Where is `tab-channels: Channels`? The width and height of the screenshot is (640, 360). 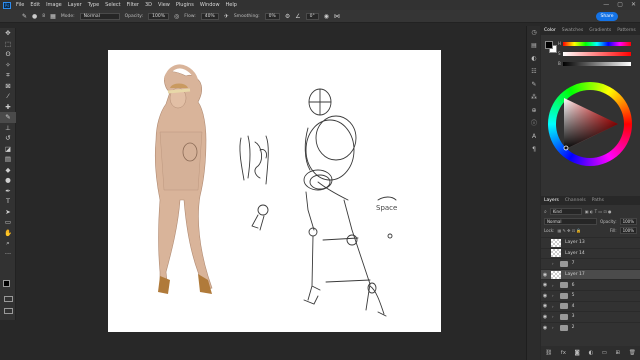 tab-channels: Channels is located at coordinates (575, 200).